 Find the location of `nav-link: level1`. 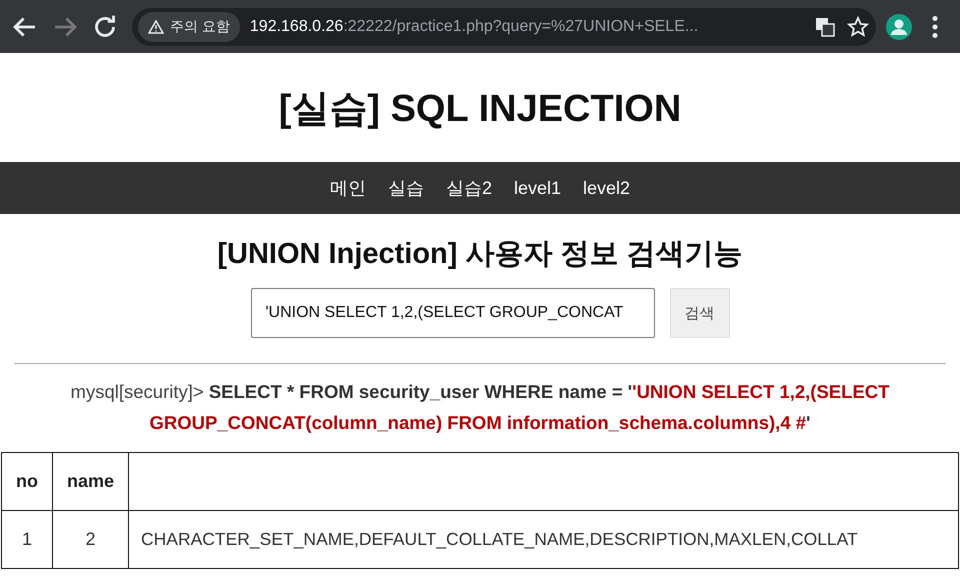

nav-link: level1 is located at coordinates (537, 188).